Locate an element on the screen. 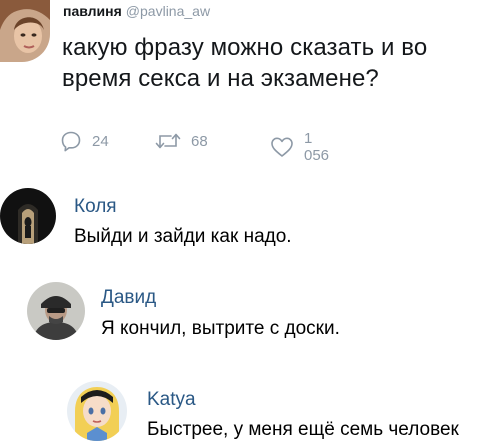 The image size is (500, 445). tweet-author-name: павлиня is located at coordinates (92, 11).